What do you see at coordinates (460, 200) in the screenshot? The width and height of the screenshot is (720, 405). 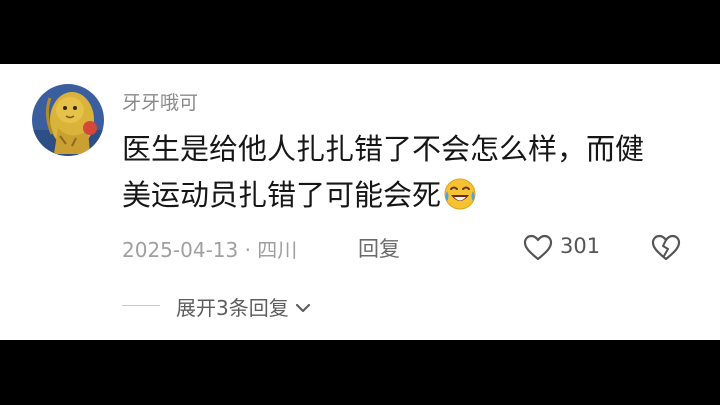 I see `laughing-crying-emoji-icon` at bounding box center [460, 200].